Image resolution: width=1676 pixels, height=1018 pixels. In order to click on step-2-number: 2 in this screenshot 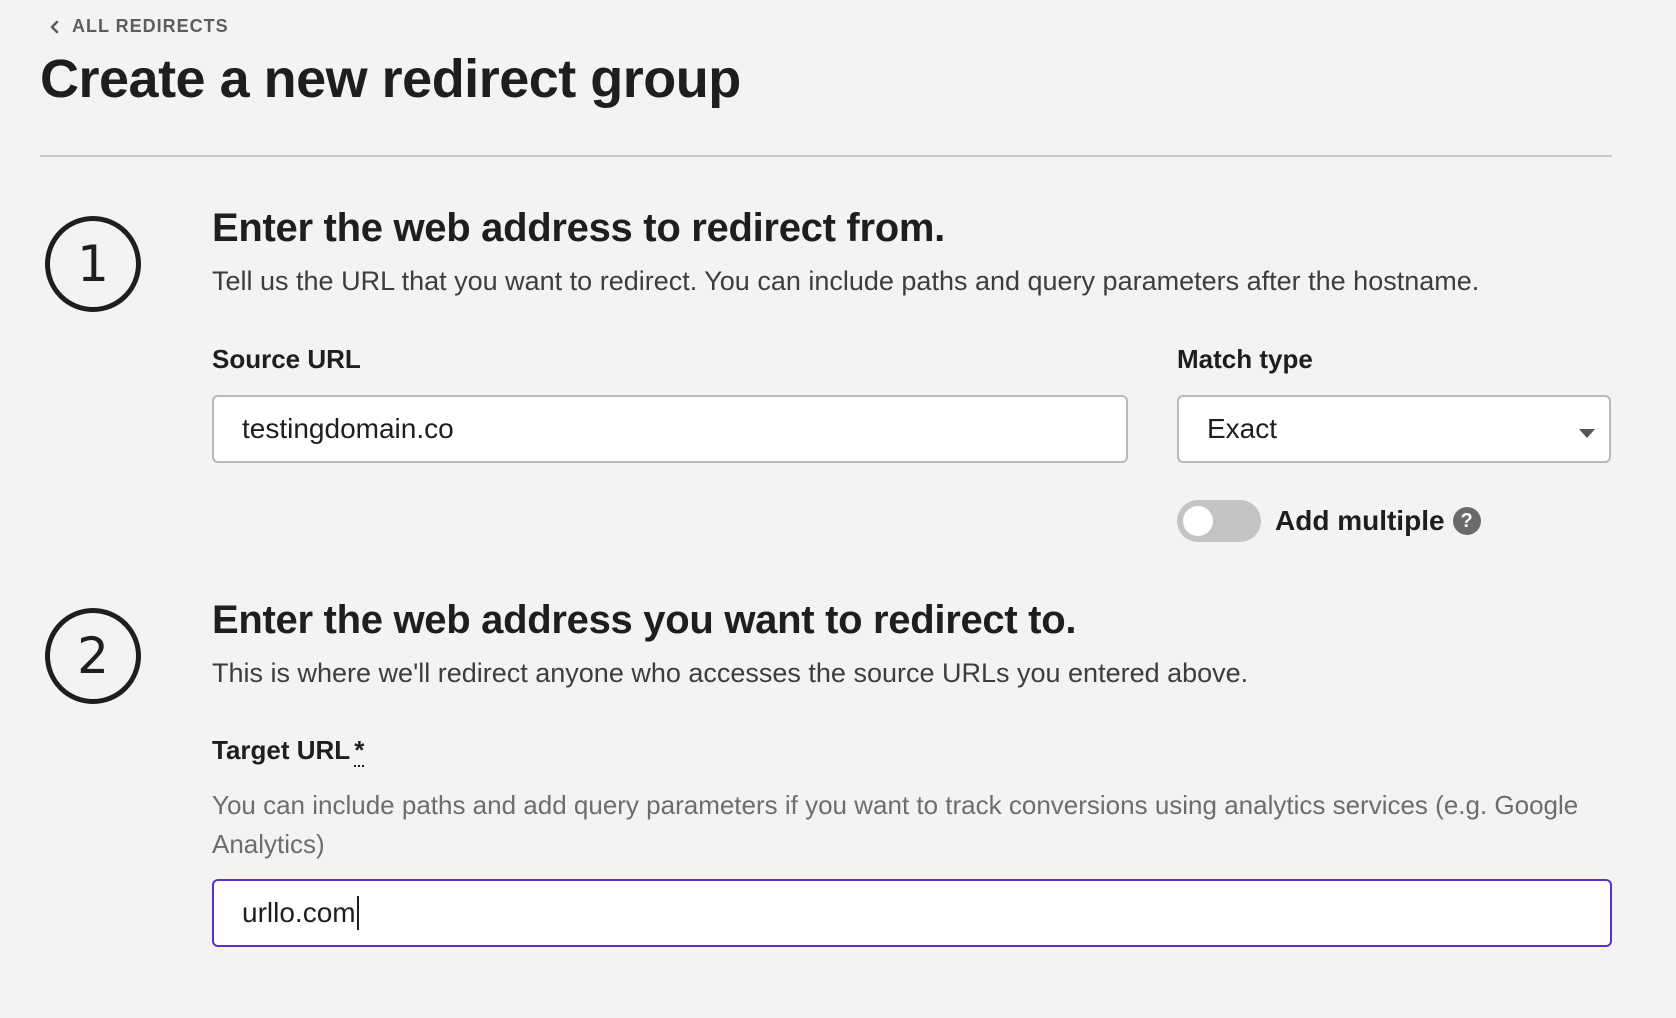, I will do `click(93, 656)`.